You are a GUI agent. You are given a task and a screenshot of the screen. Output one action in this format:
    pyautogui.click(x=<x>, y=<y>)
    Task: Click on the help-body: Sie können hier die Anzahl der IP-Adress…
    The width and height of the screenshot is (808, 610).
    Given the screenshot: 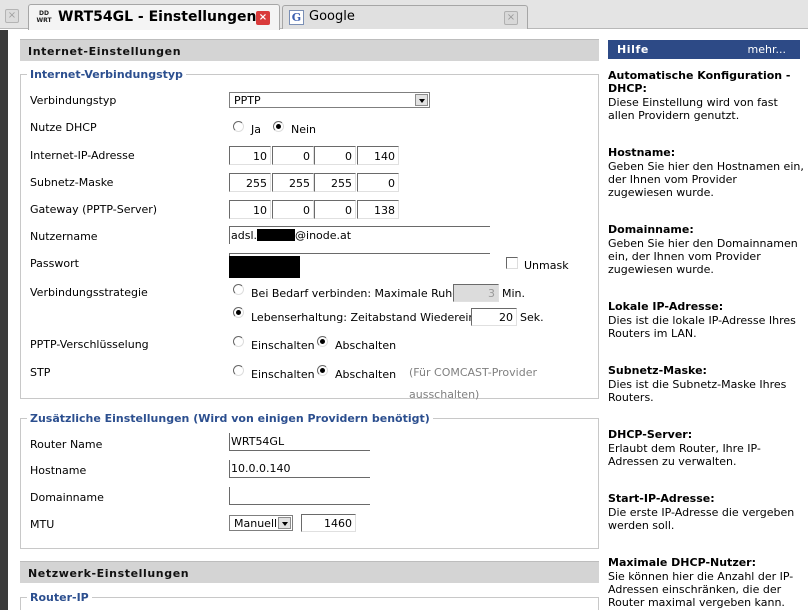 What is the action you would take?
    pyautogui.click(x=701, y=589)
    